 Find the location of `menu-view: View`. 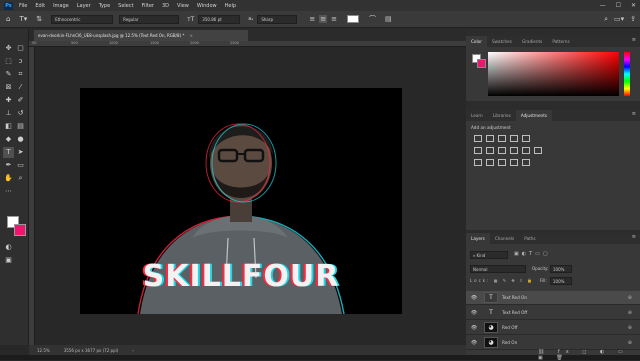

menu-view: View is located at coordinates (183, 6).